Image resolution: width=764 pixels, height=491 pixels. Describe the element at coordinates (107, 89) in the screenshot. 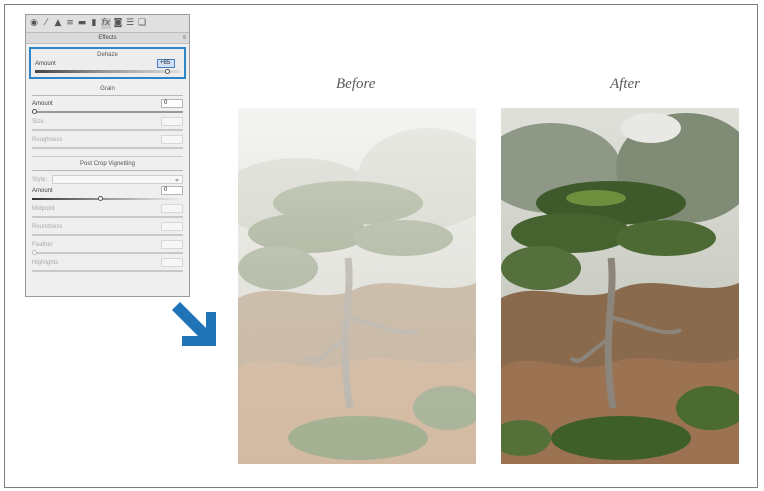

I see `grain-title: Grain` at that location.